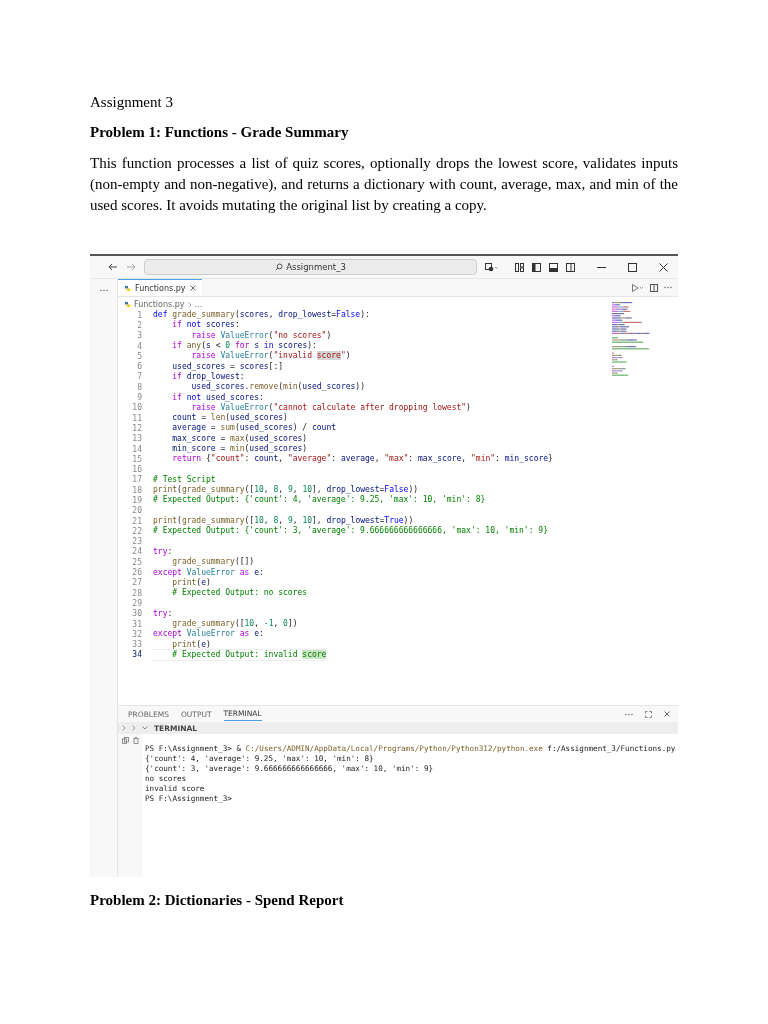  Describe the element at coordinates (319, 500) in the screenshot. I see `code-line: # Expected Output: {'count': 4, 'average': 9.25, 'max': 10, 'min': 8}` at that location.